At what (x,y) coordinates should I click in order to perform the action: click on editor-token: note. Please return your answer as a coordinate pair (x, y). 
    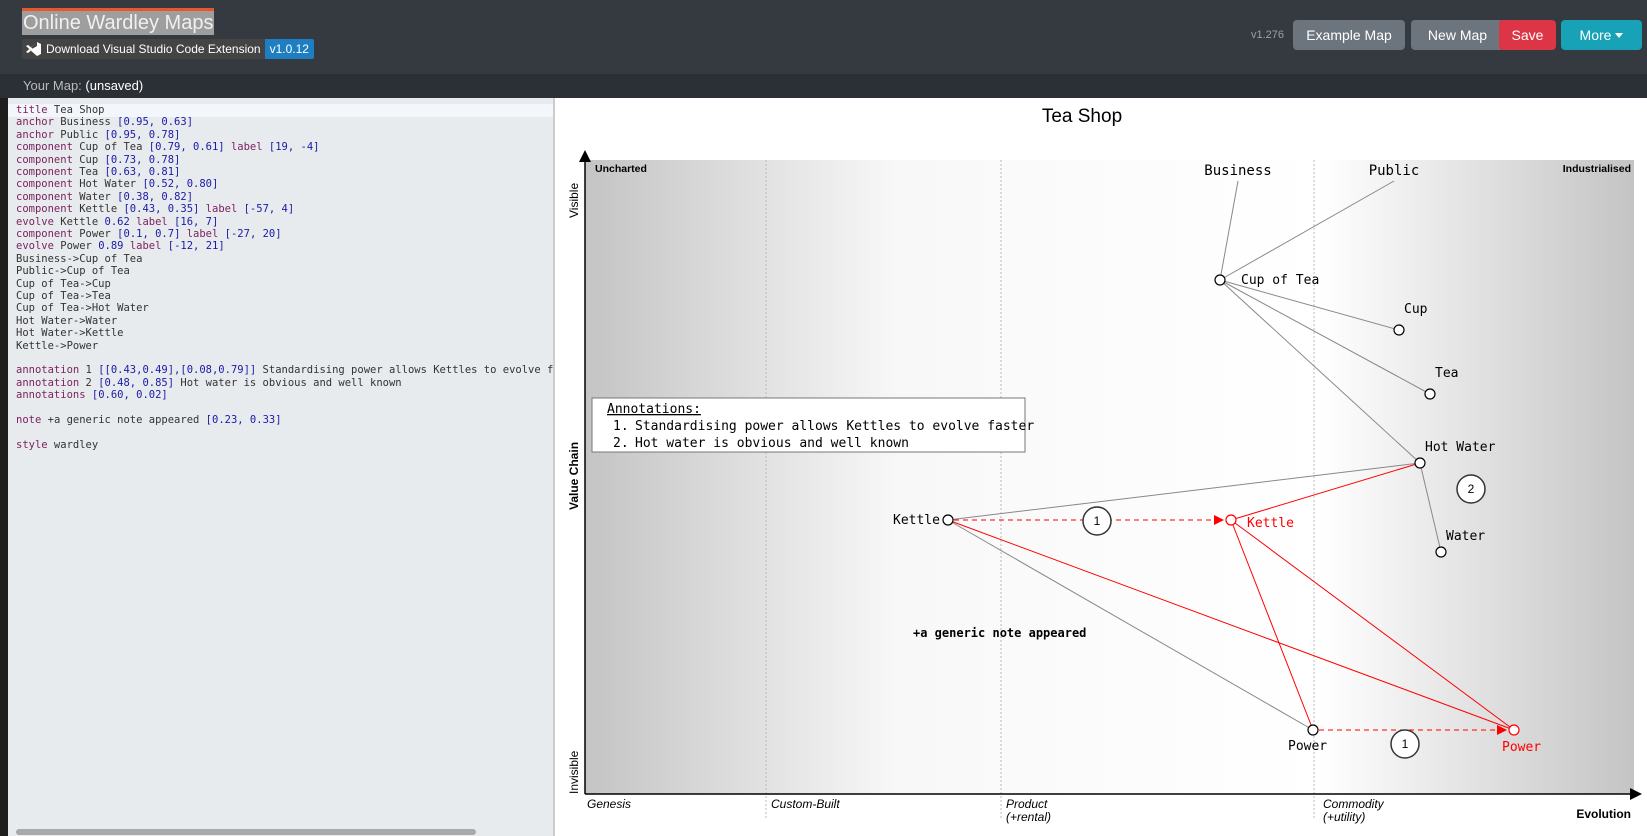
    Looking at the image, I should click on (29, 420).